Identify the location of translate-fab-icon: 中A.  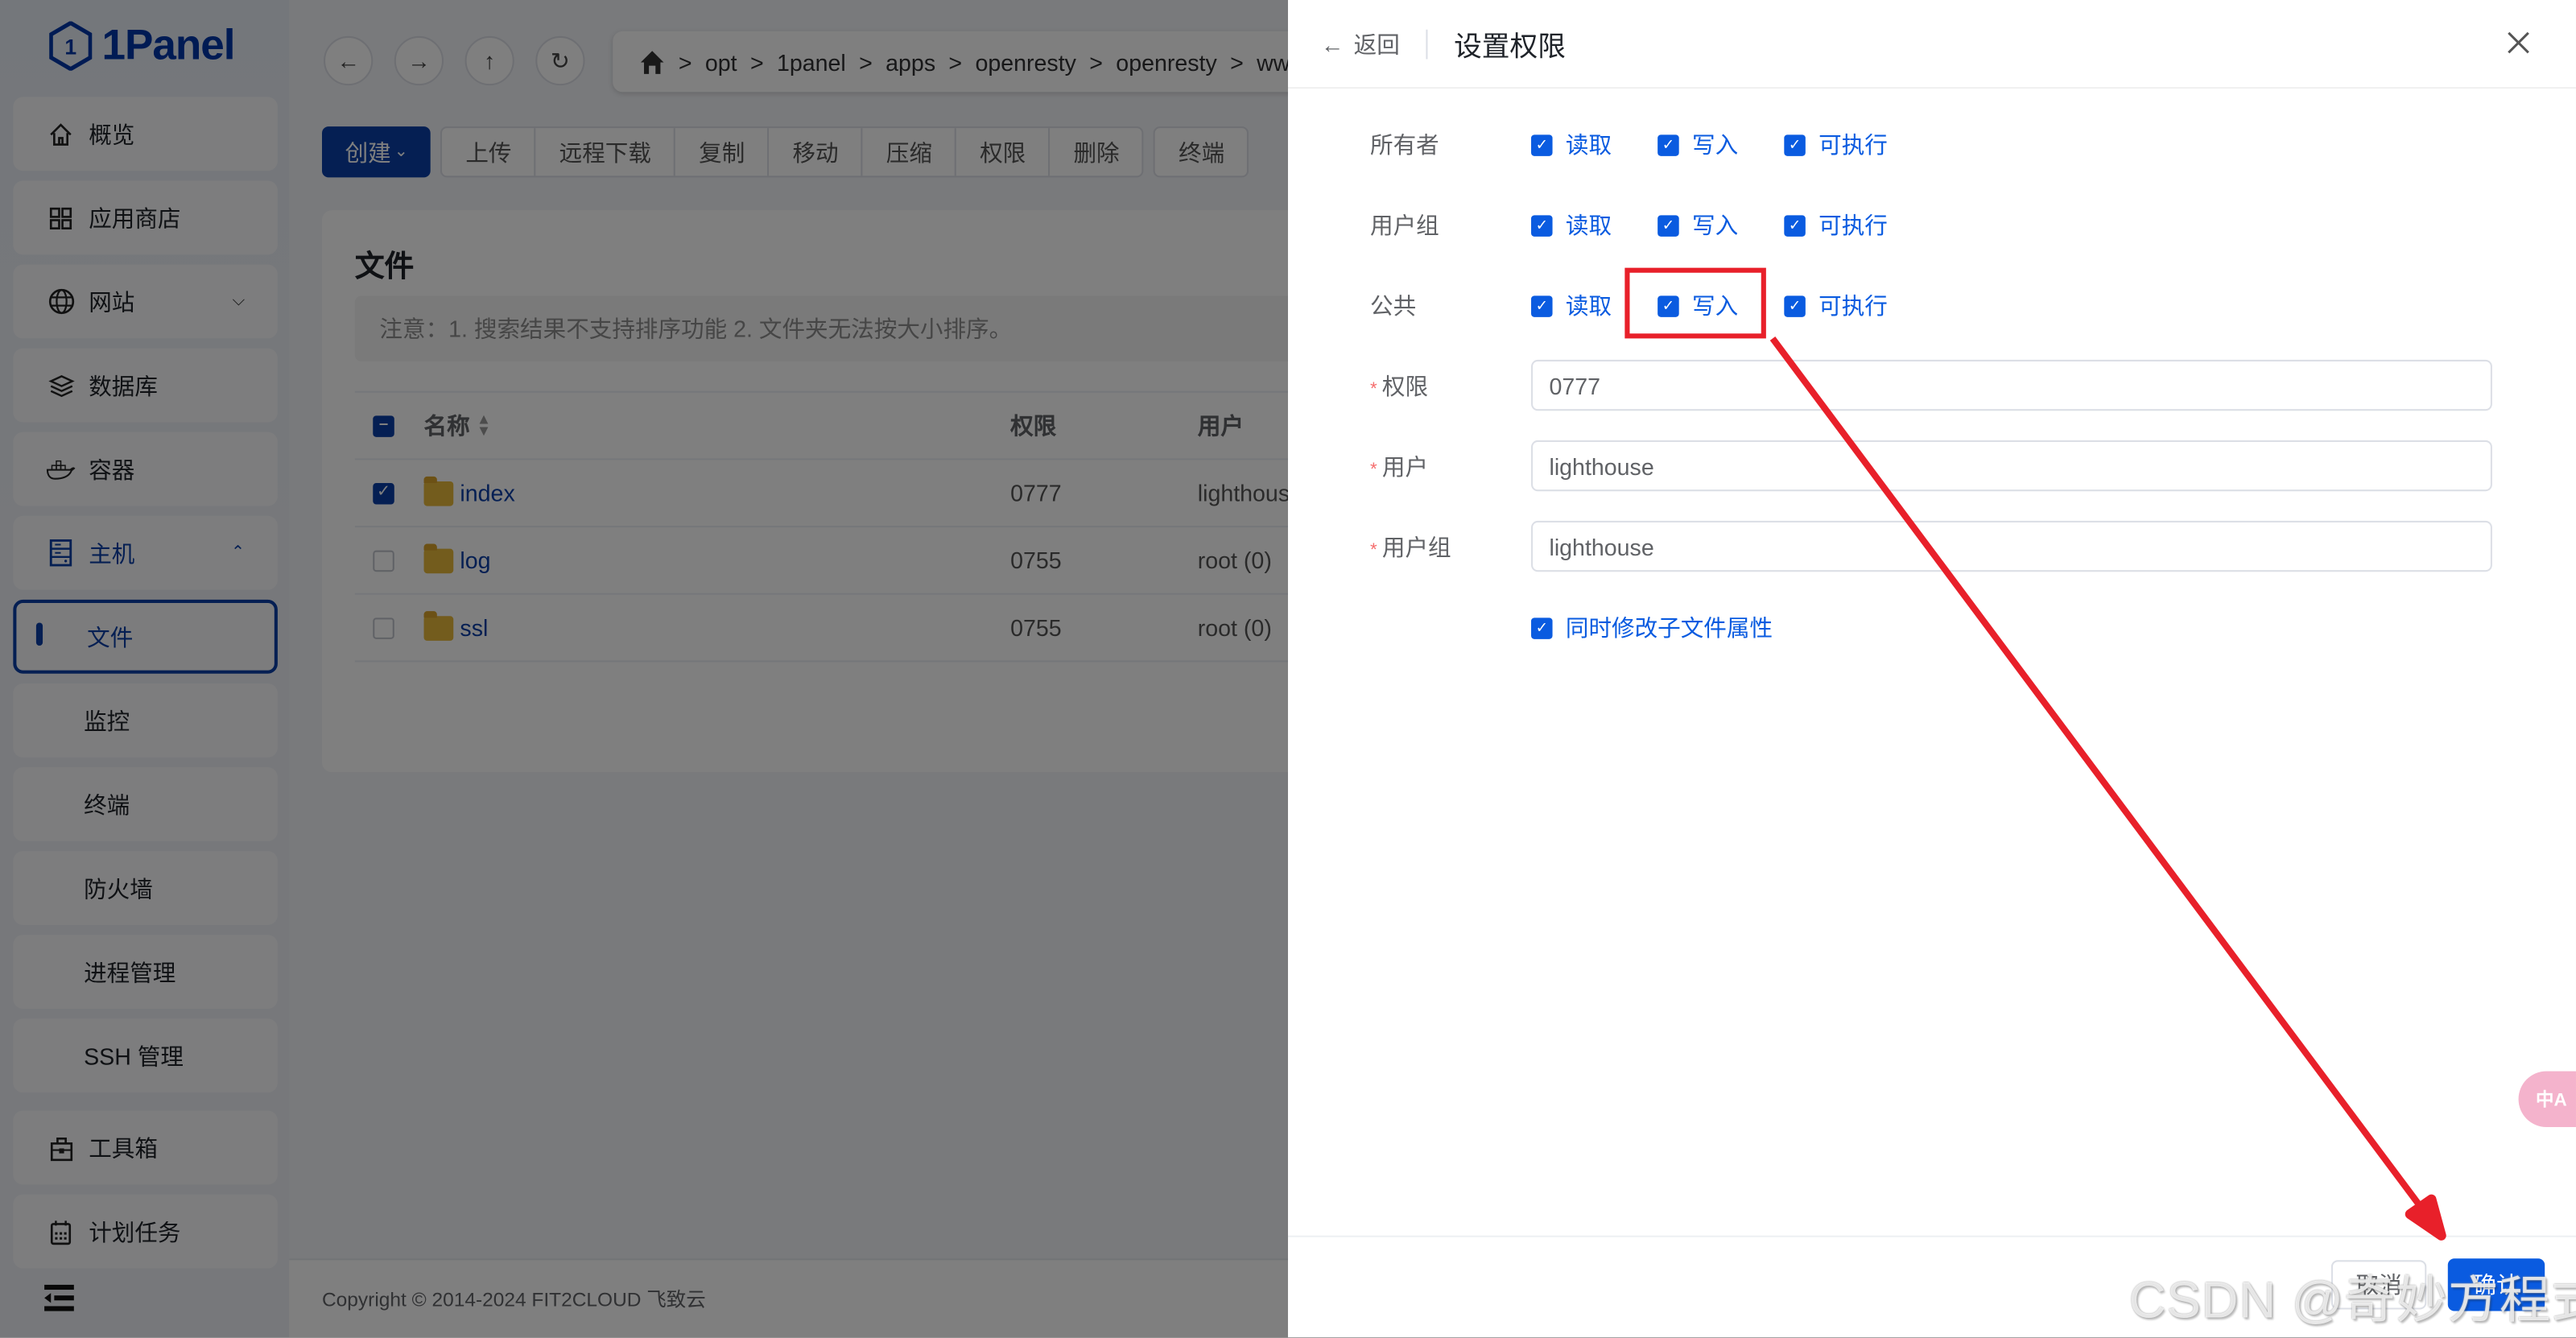
(2547, 1099).